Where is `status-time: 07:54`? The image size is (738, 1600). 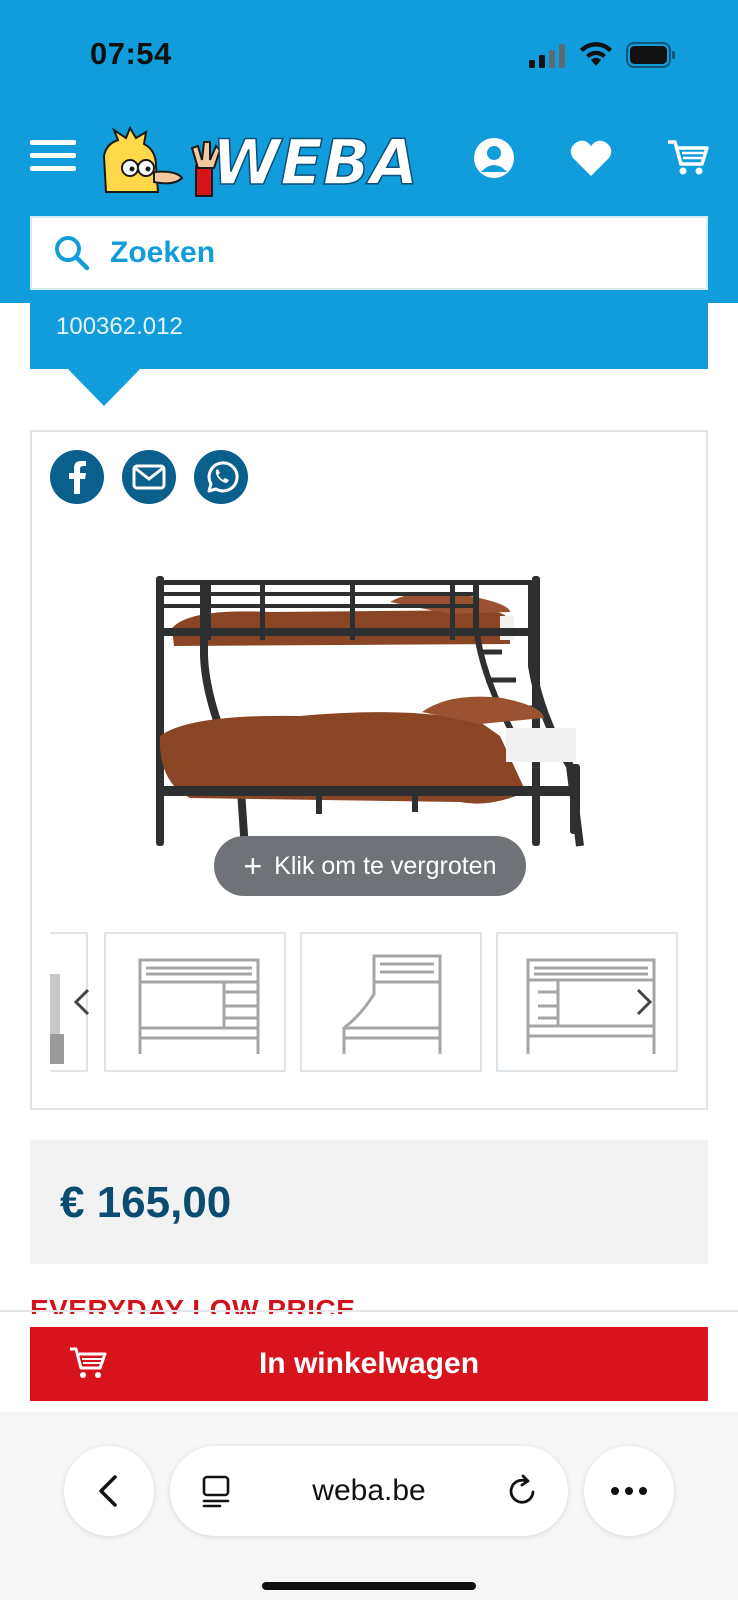 status-time: 07:54 is located at coordinates (131, 53).